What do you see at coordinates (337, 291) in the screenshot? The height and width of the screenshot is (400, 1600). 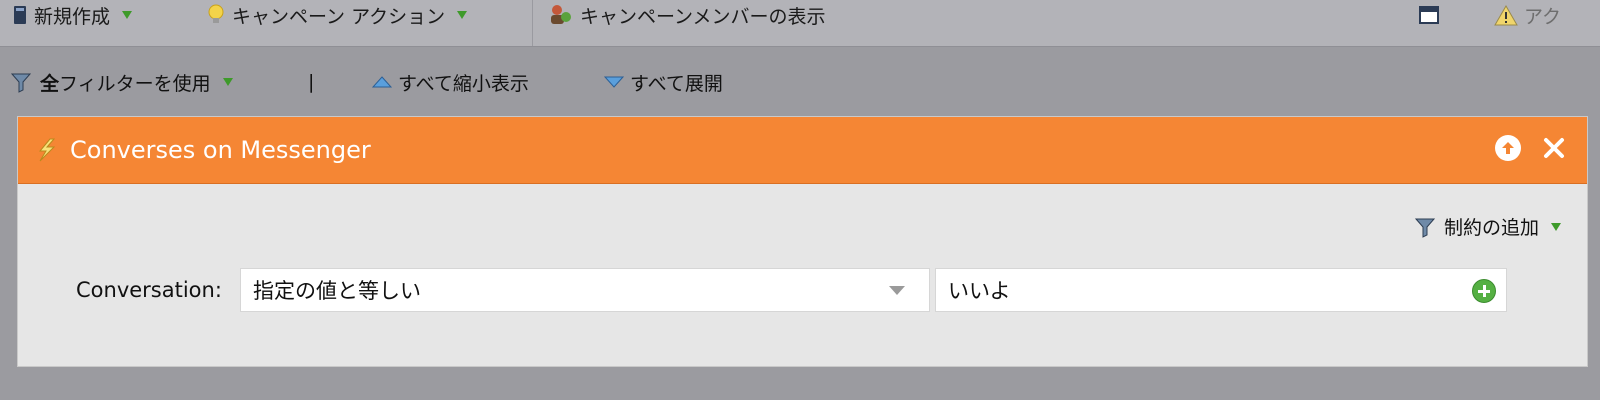 I see `operator-value: 指定の値と等しい` at bounding box center [337, 291].